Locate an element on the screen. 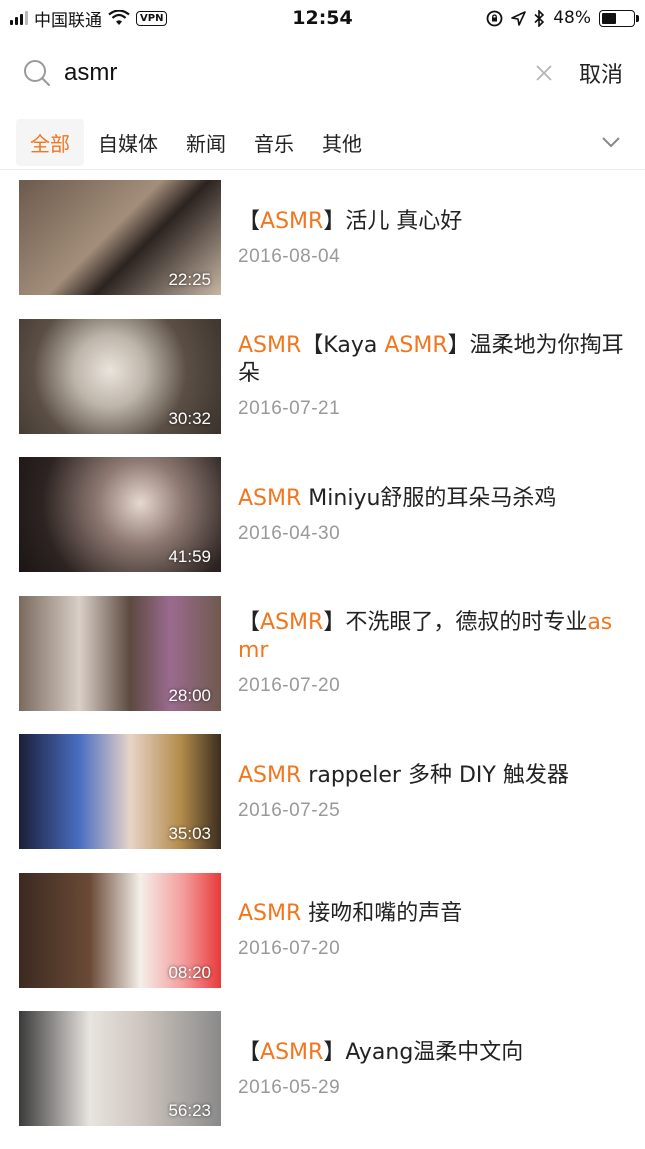  video-duration: 35:03 is located at coordinates (189, 833).